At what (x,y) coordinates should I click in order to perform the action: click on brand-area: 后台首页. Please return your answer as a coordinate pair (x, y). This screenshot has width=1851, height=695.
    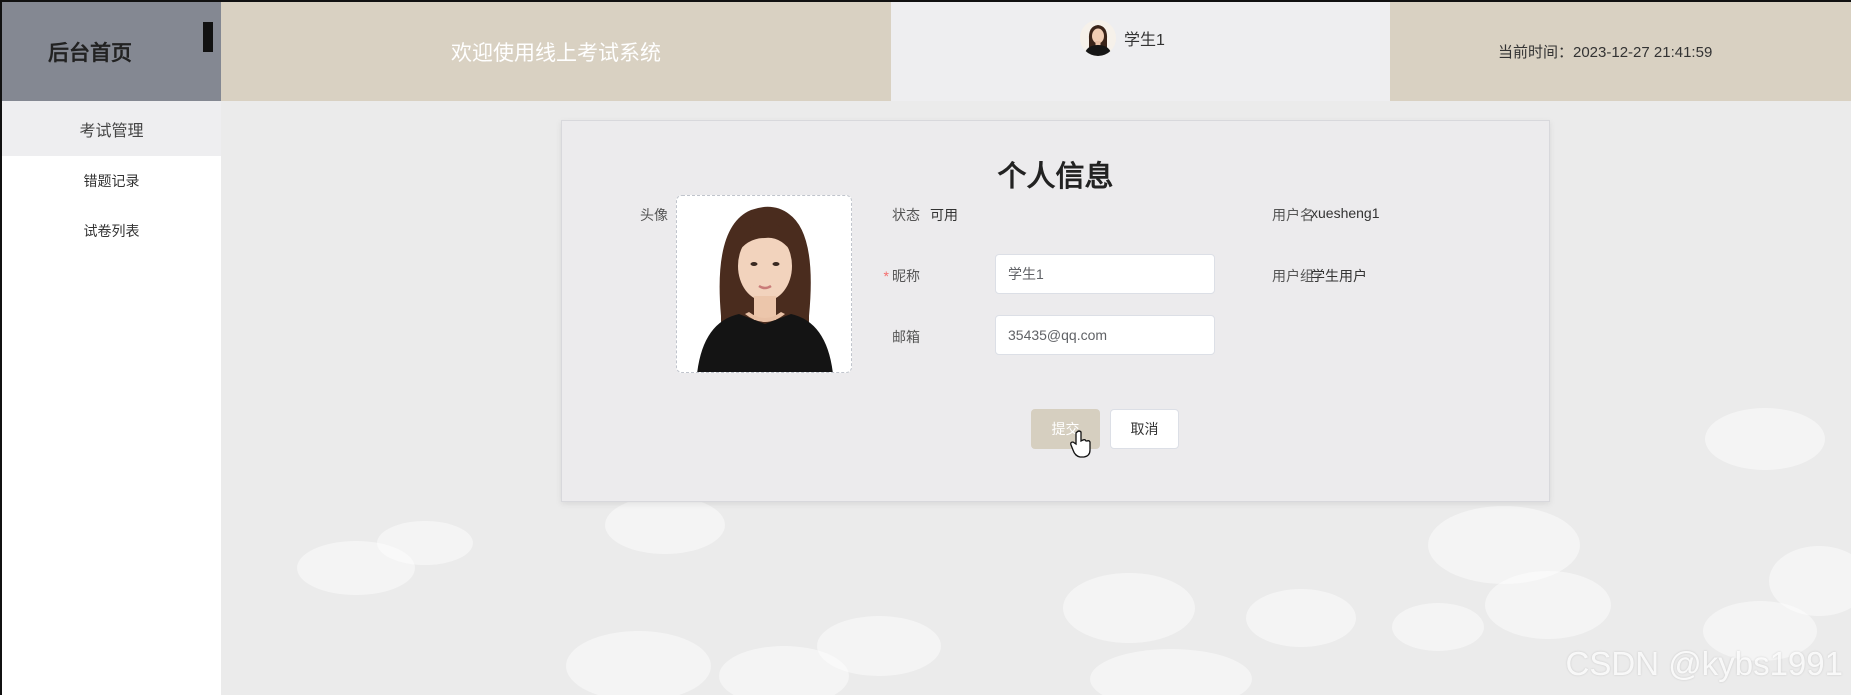
    Looking at the image, I should click on (111, 51).